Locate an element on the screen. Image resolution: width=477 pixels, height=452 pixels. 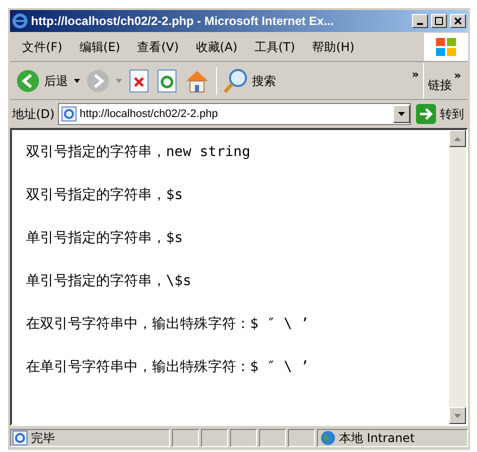
go-button: 转到 is located at coordinates (440, 114).